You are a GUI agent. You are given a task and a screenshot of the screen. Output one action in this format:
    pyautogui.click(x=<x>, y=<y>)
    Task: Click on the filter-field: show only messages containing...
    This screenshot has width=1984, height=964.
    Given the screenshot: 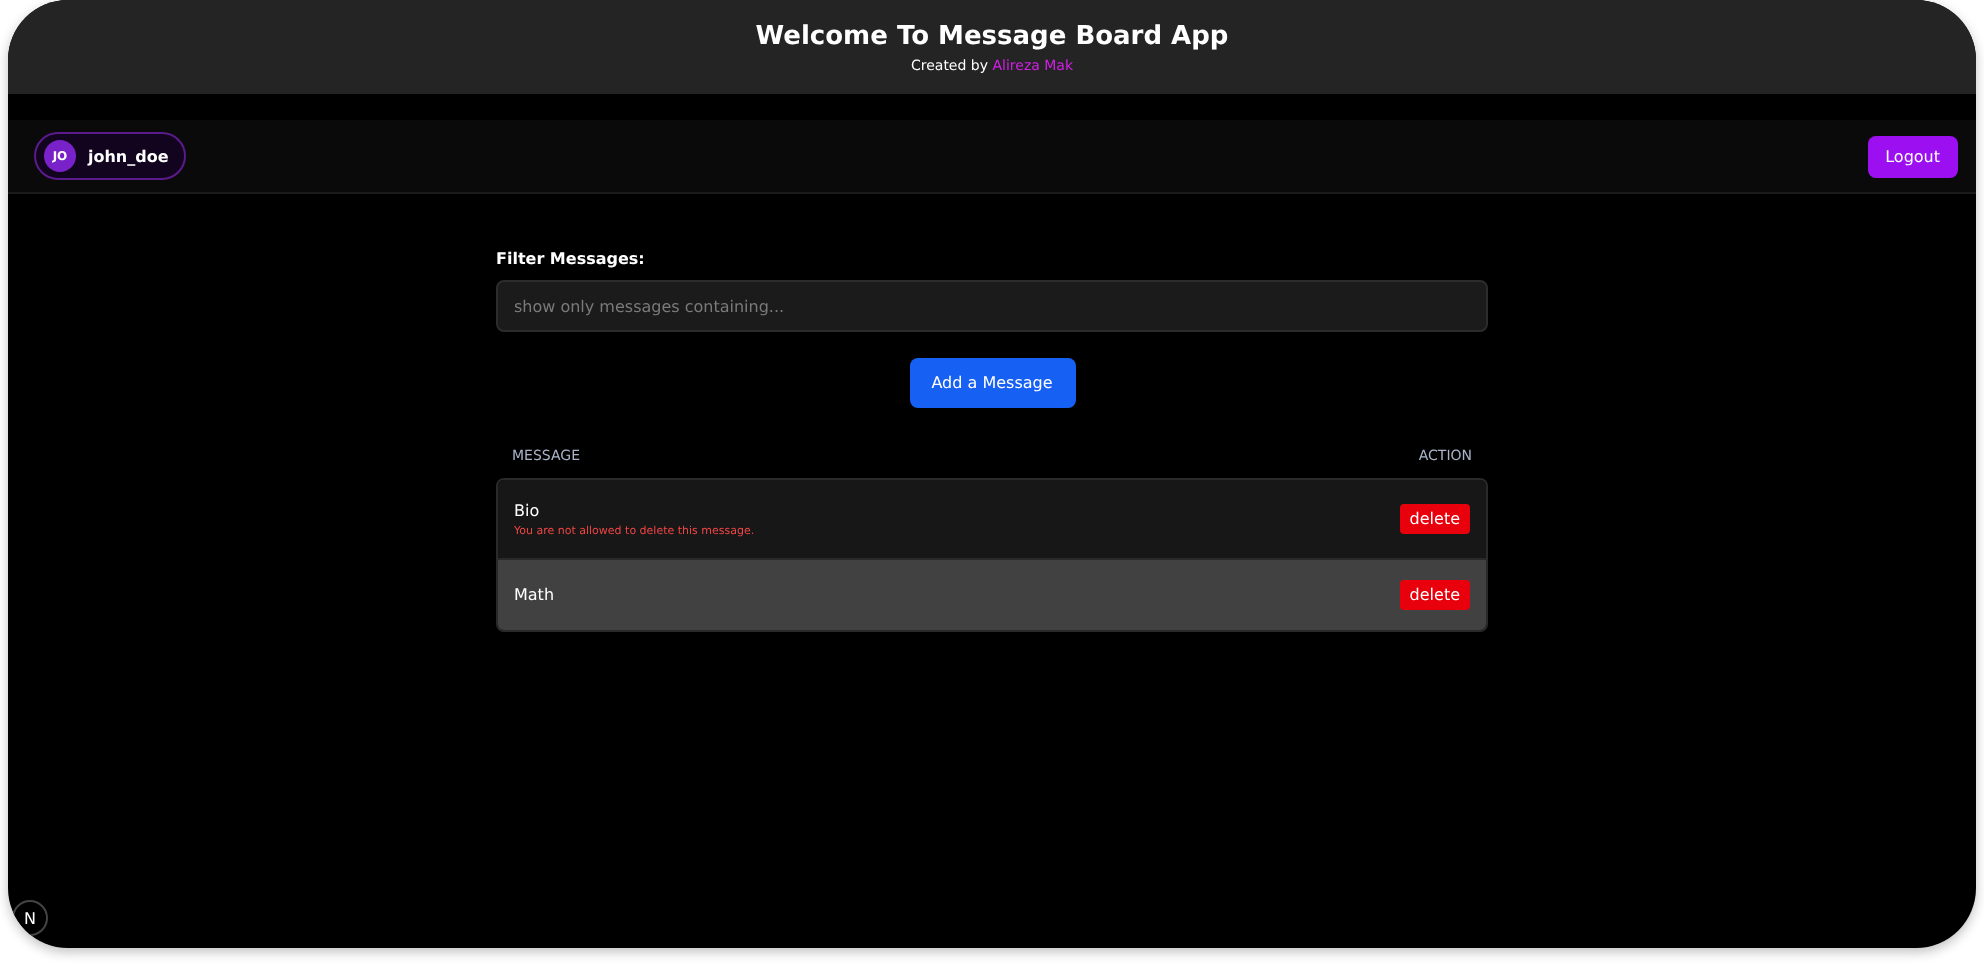 What is the action you would take?
    pyautogui.click(x=992, y=306)
    